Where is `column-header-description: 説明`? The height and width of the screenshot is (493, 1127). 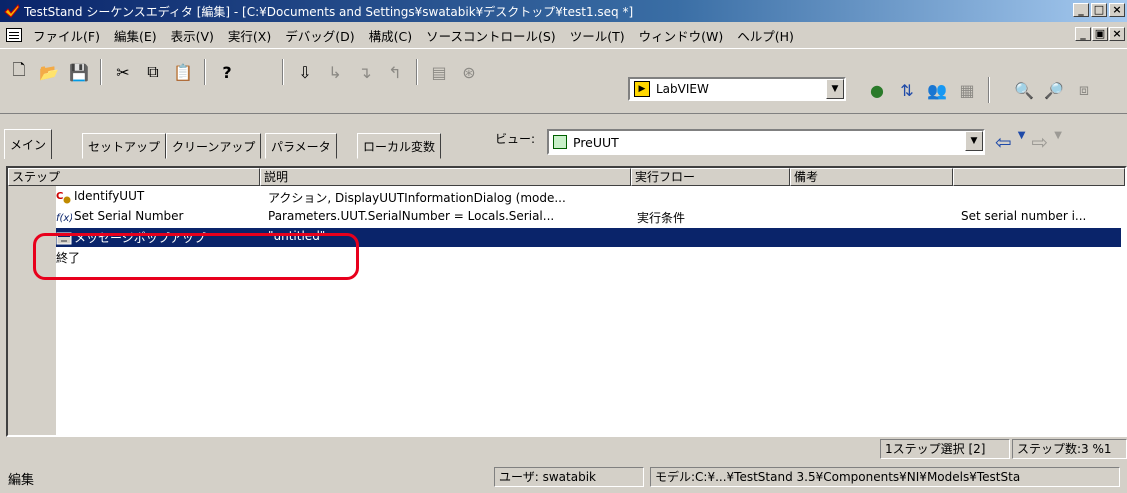 column-header-description: 説明 is located at coordinates (445, 177).